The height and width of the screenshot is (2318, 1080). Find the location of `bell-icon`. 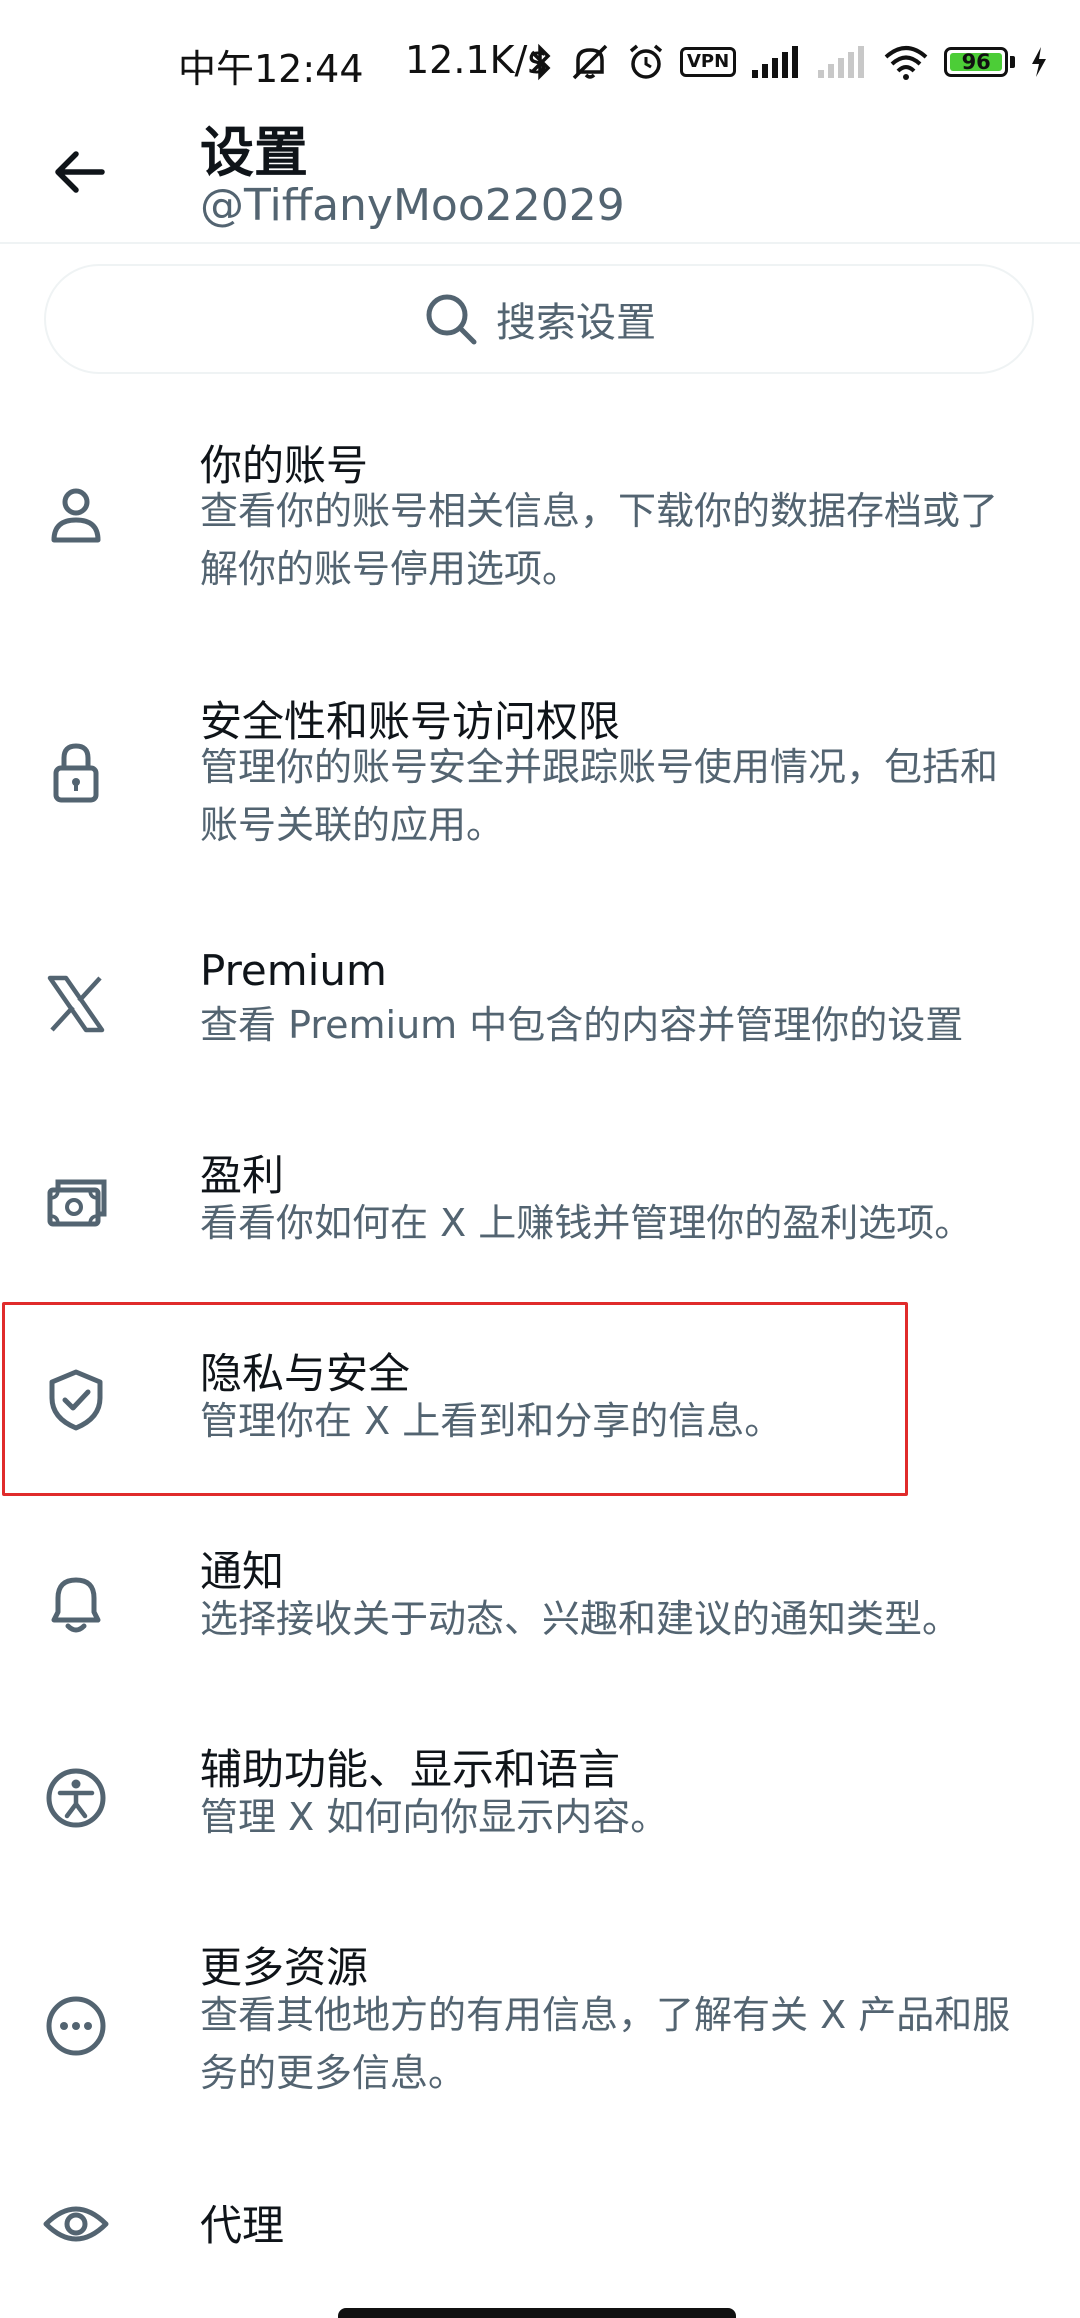

bell-icon is located at coordinates (76, 1605).